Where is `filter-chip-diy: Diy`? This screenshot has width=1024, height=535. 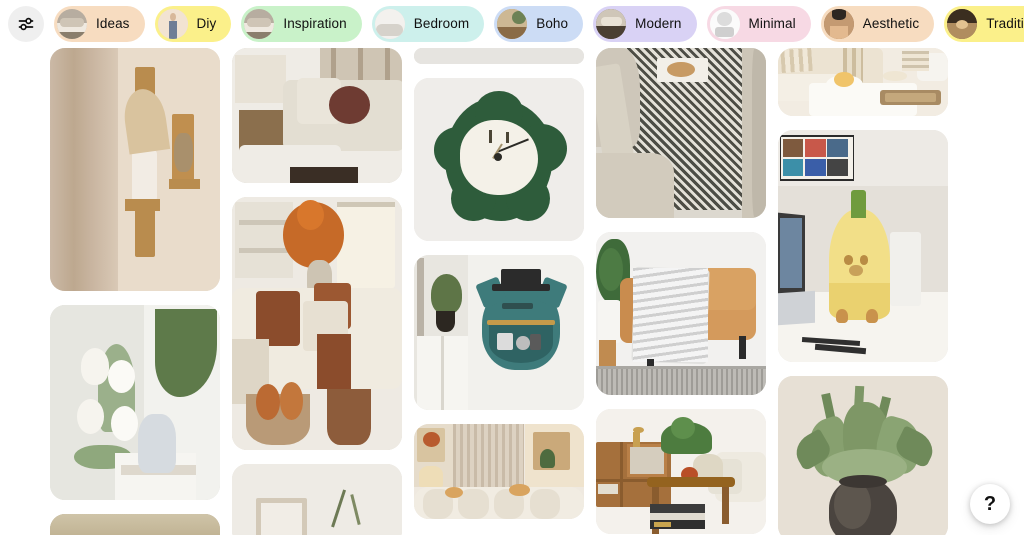
filter-chip-diy: Diy is located at coordinates (193, 24).